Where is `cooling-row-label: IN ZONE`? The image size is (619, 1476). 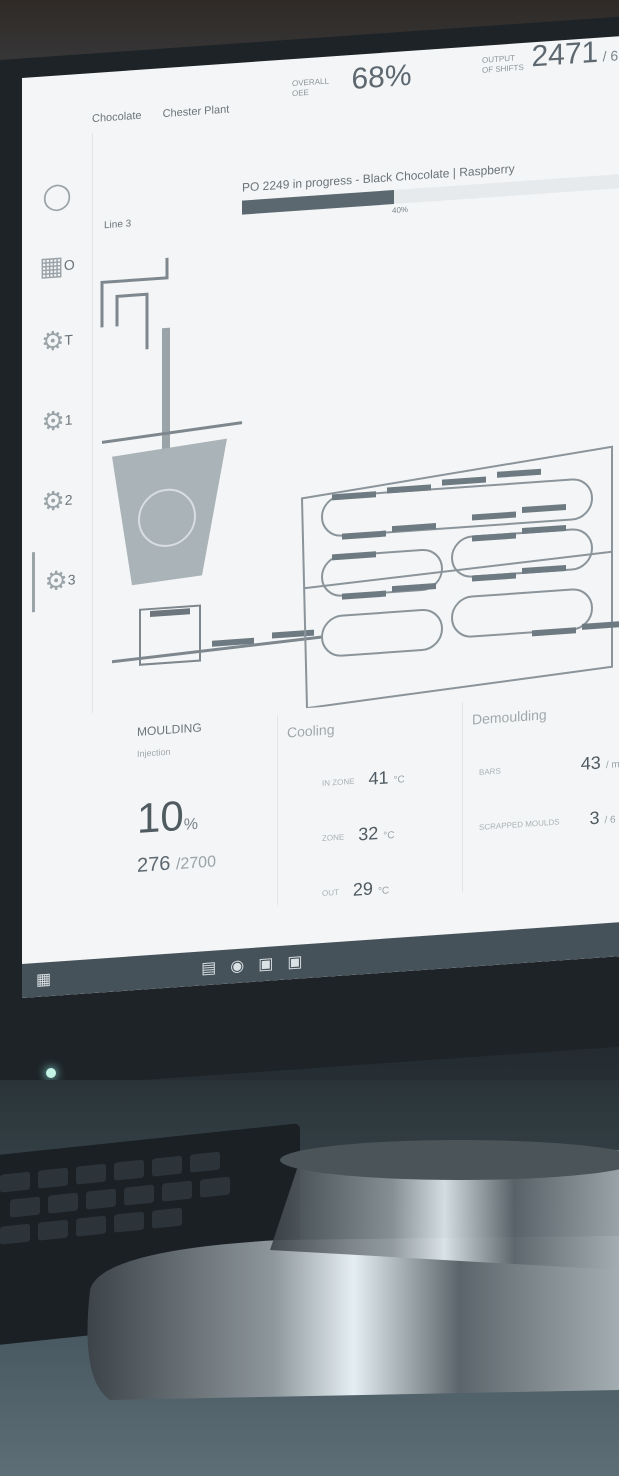 cooling-row-label: IN ZONE is located at coordinates (338, 782).